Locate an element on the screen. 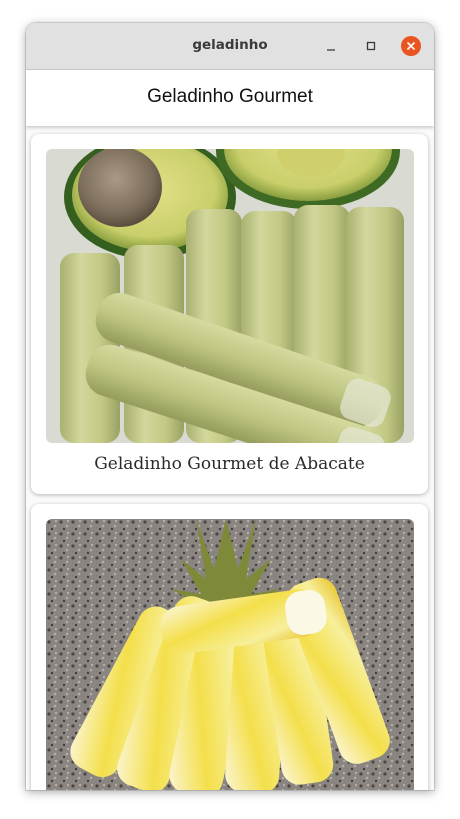  close-button is located at coordinates (411, 46).